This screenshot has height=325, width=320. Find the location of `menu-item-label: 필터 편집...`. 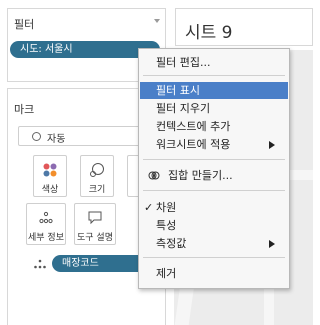

menu-item-label: 필터 편집... is located at coordinates (183, 62).